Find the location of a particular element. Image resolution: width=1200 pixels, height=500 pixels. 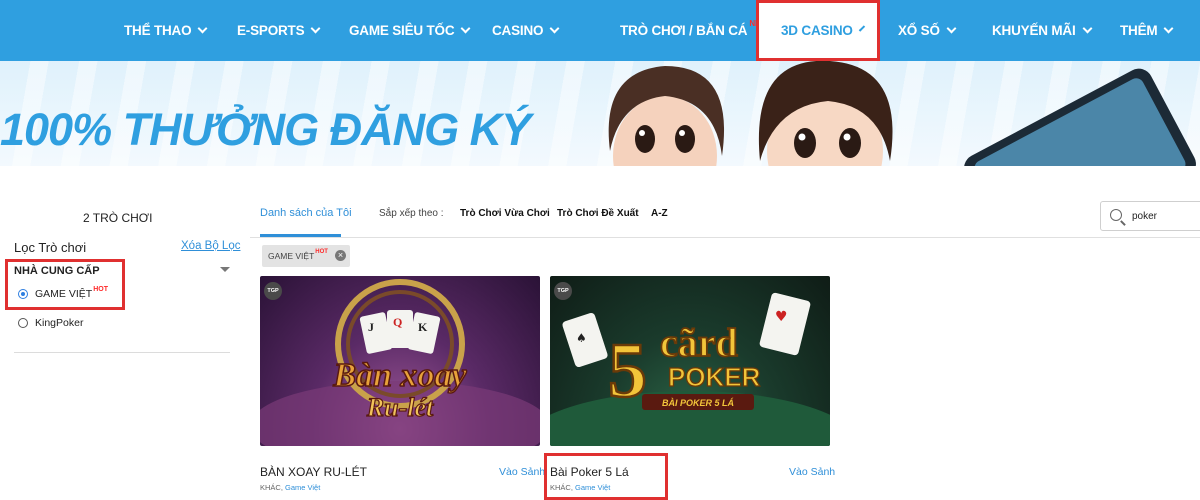

nav-label: XỔ SỐ is located at coordinates (919, 30).